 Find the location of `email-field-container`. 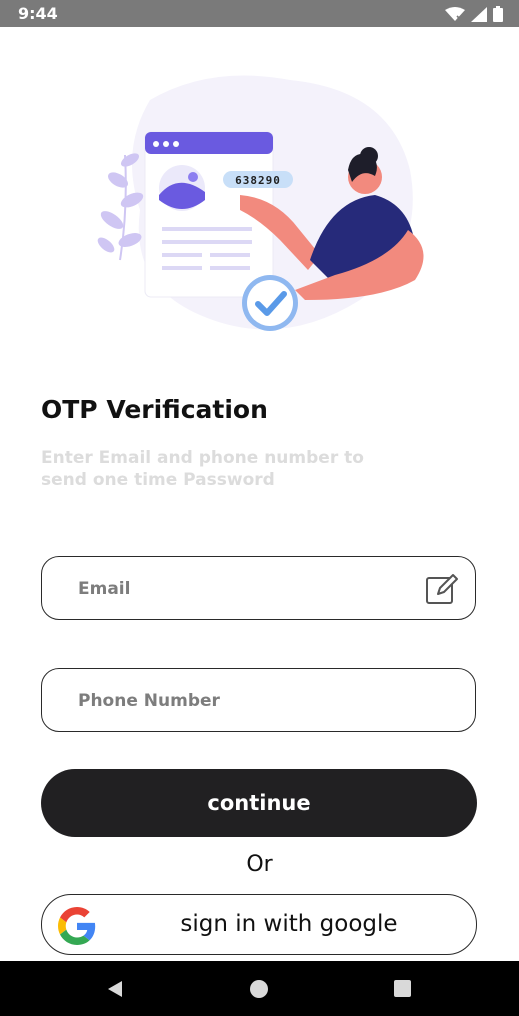

email-field-container is located at coordinates (258, 588).